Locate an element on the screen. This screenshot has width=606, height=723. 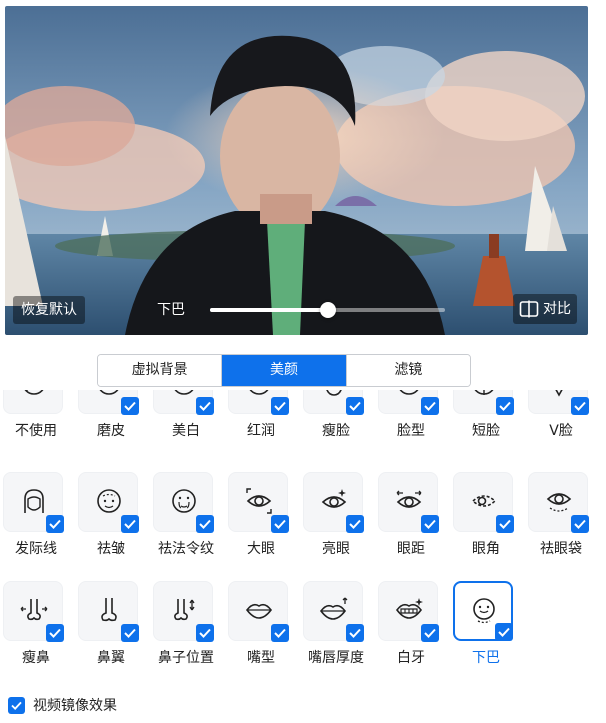
effect-tile-selected is located at coordinates (483, 611).